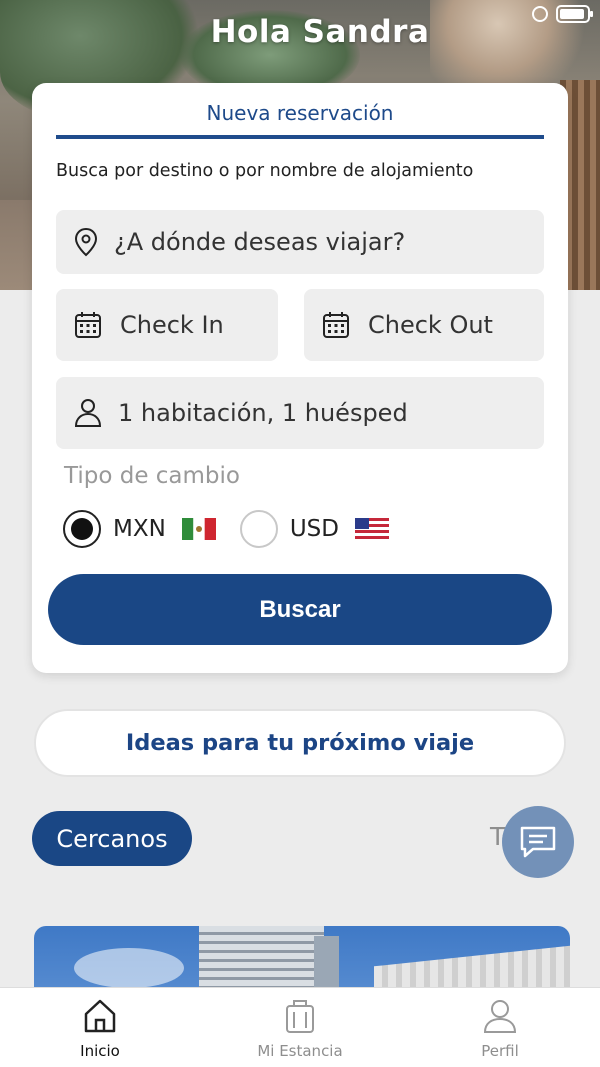 The width and height of the screenshot is (600, 1067). Describe the element at coordinates (300, 743) in the screenshot. I see `ideas-button: Ideas para tu próximo viaje` at that location.